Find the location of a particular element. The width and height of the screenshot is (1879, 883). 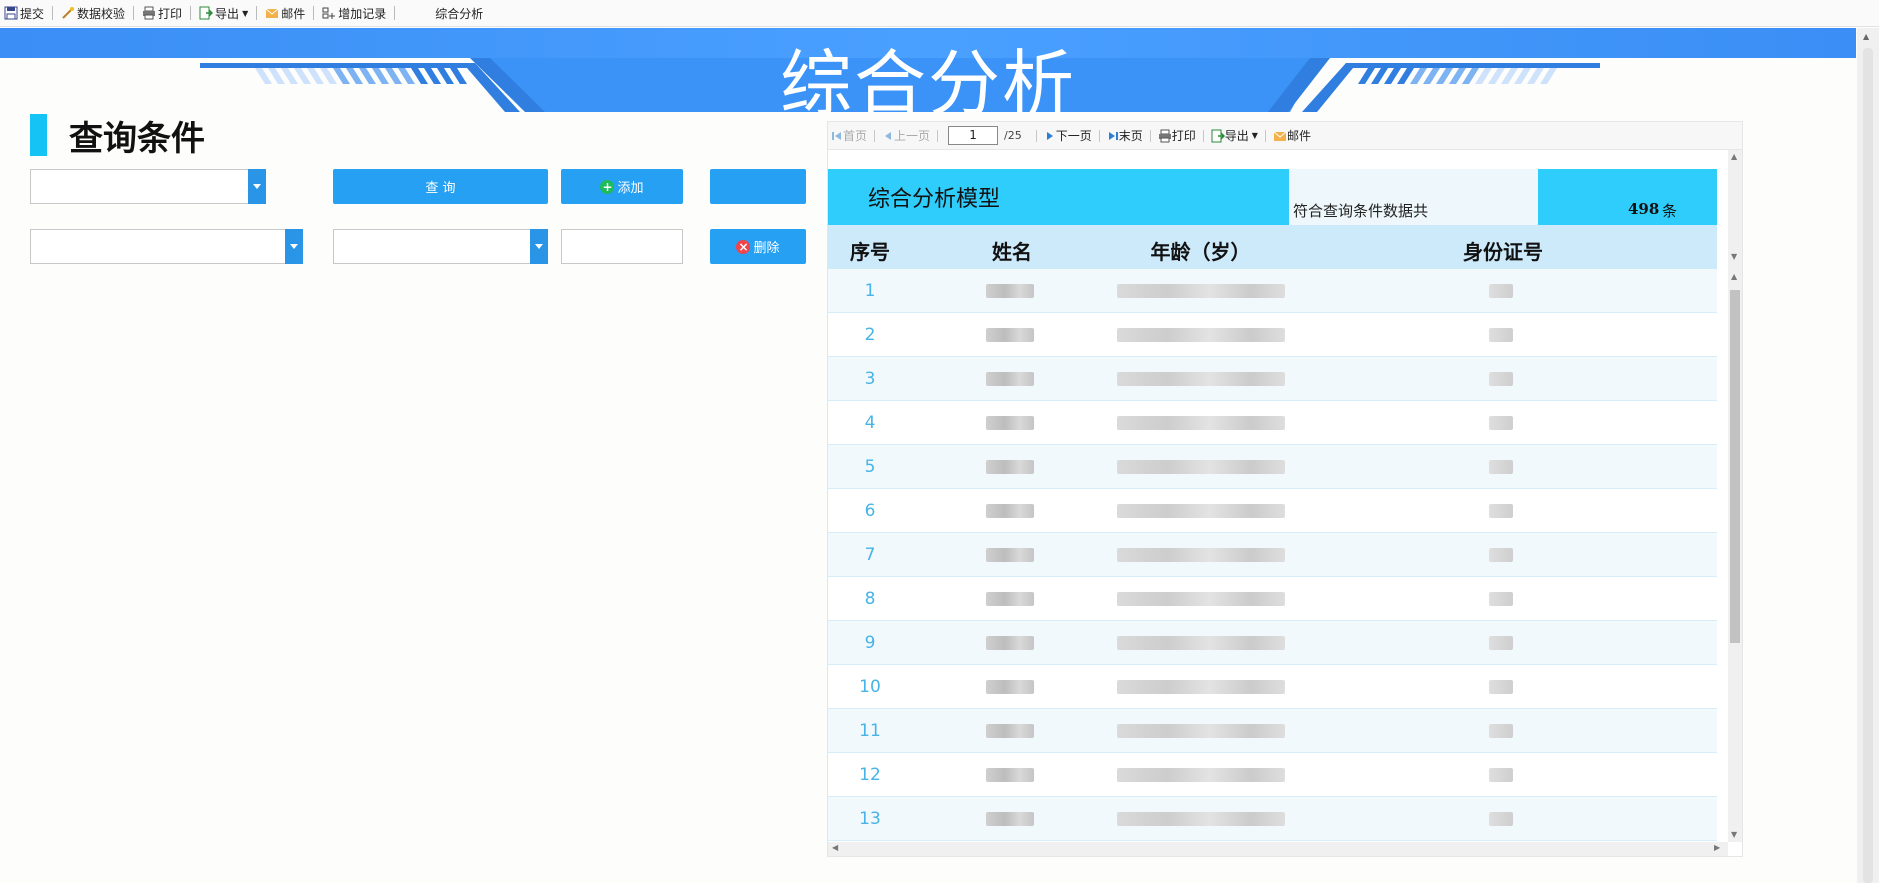

save-icon is located at coordinates (11, 13).